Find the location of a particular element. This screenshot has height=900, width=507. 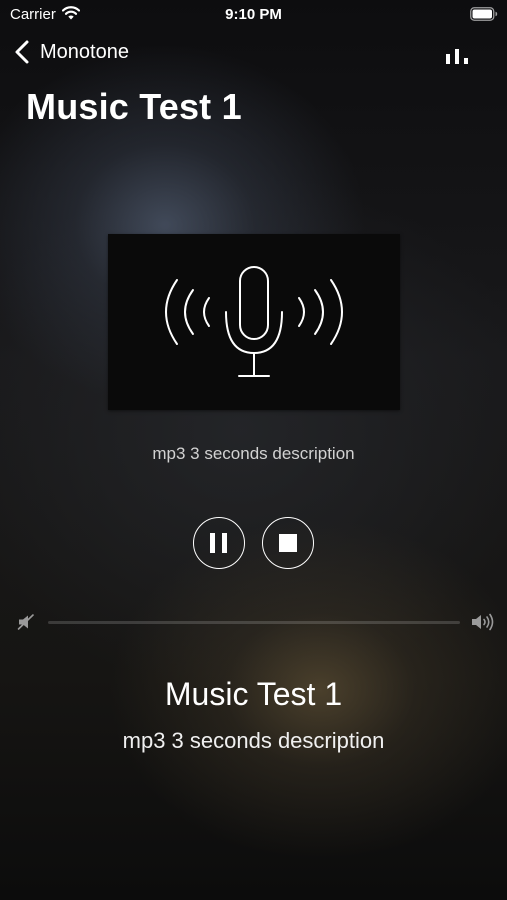

microphone-broadcast-icon is located at coordinates (254, 321).